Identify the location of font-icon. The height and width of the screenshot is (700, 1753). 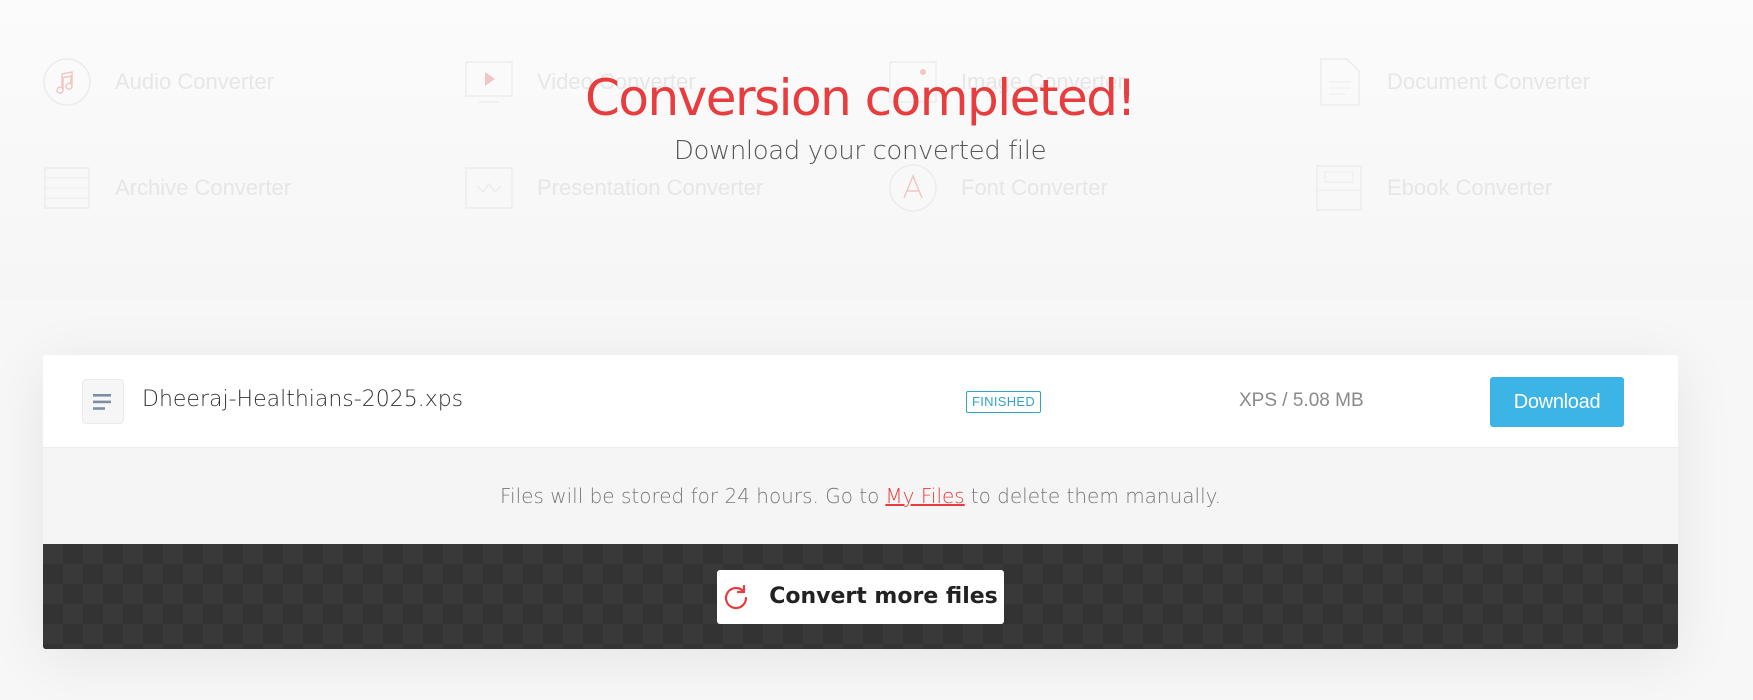
(913, 188).